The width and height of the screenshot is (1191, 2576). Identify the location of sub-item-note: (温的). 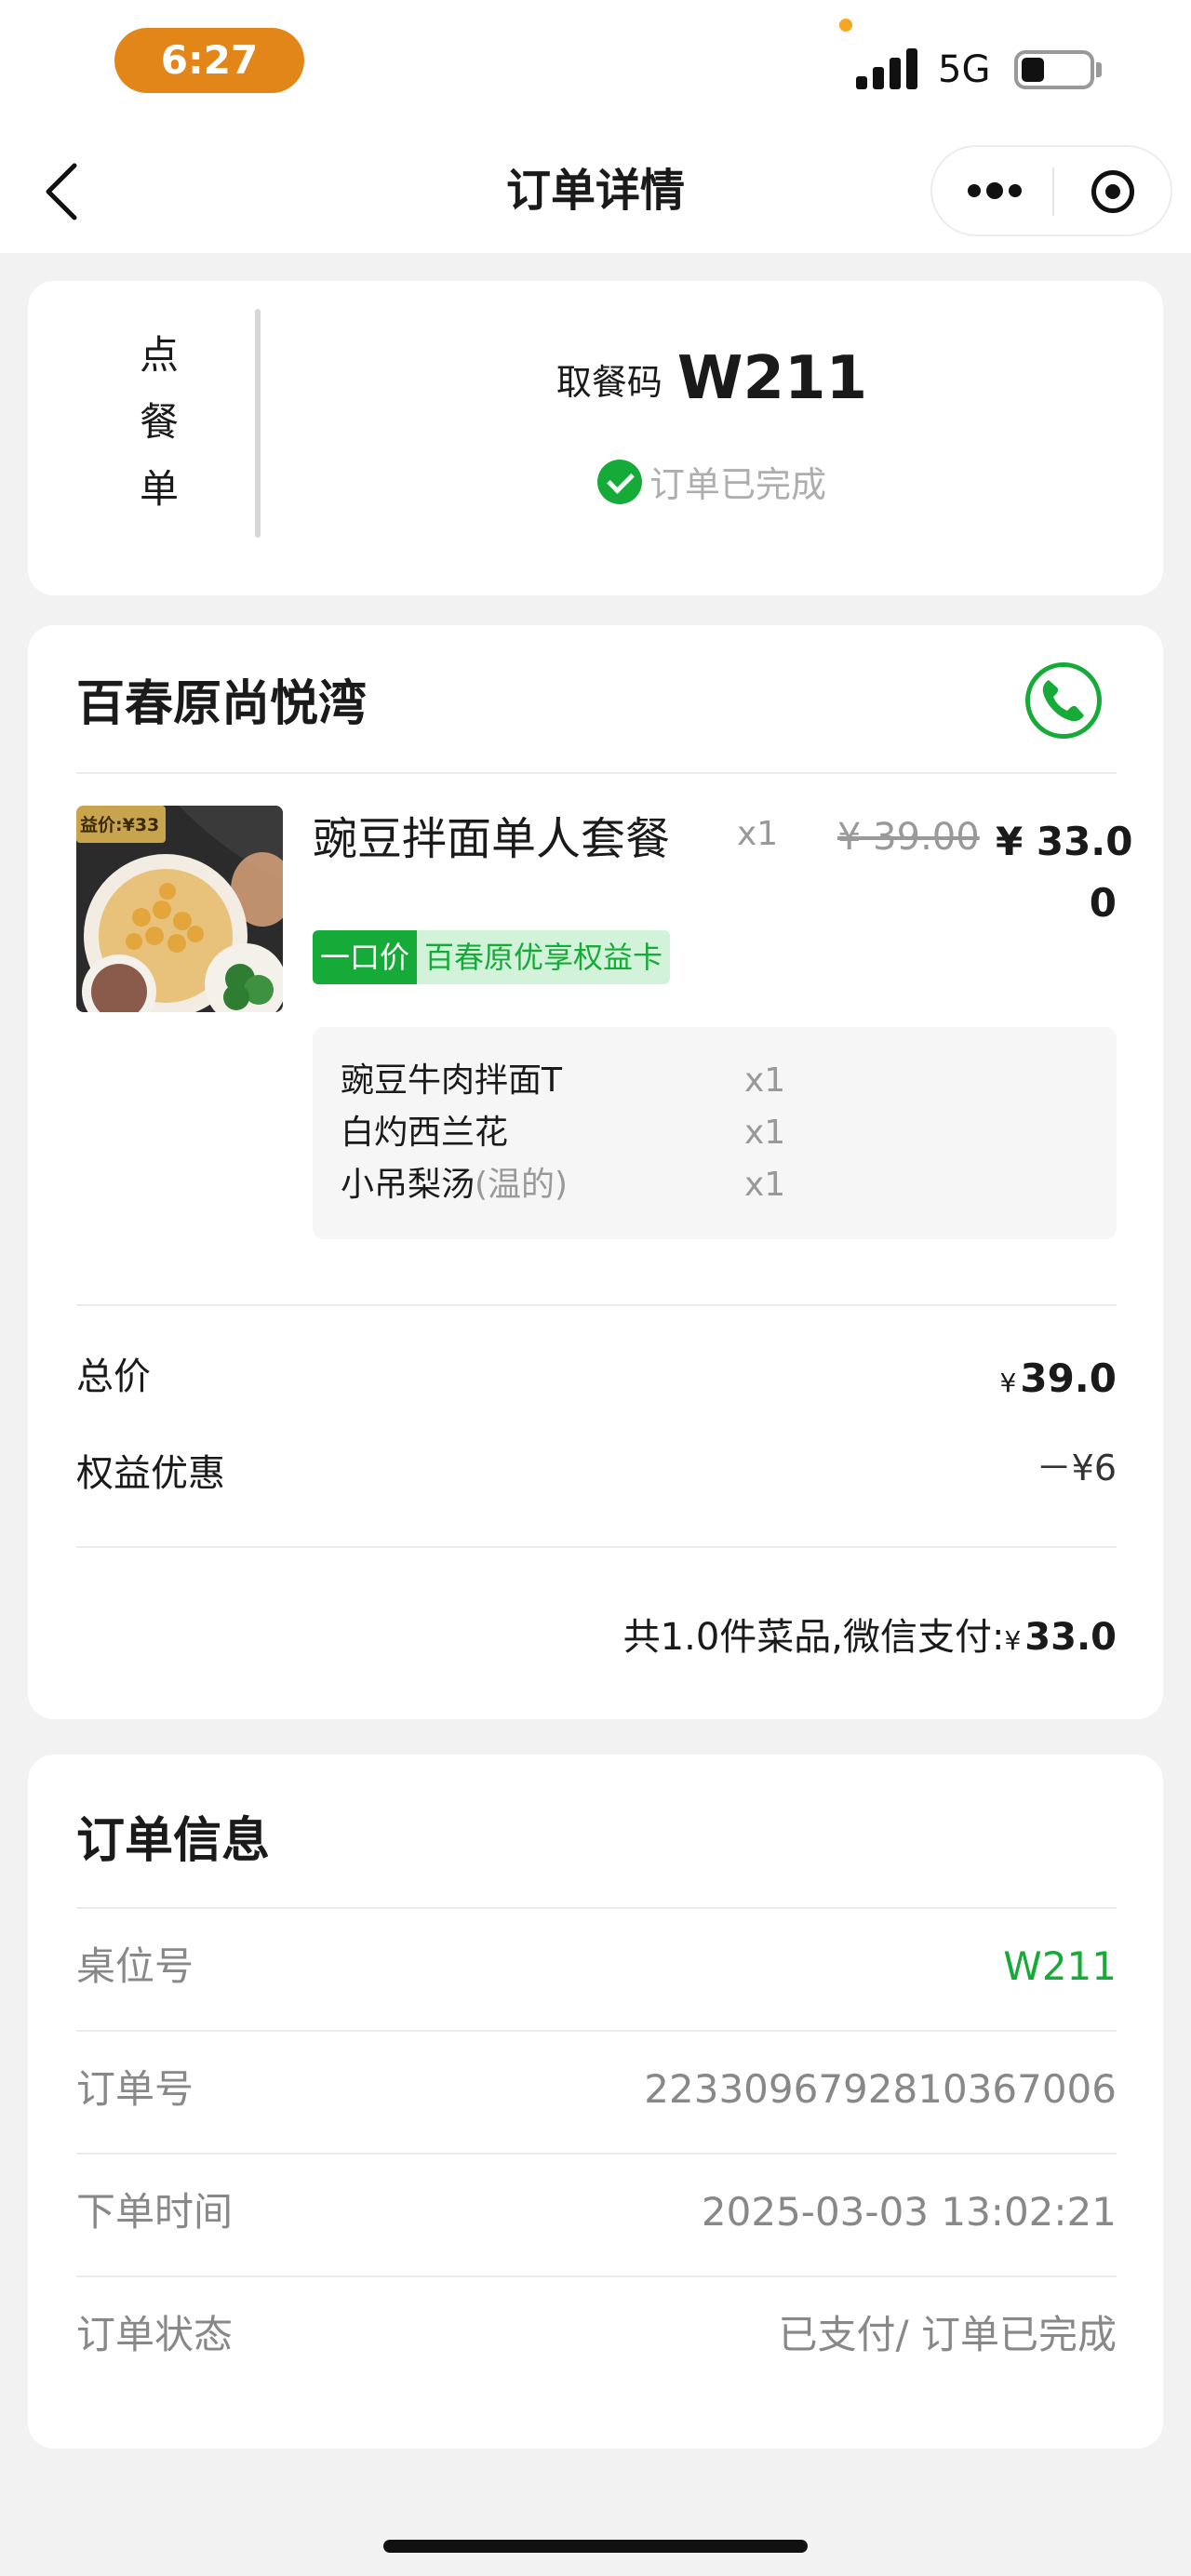
(522, 1185).